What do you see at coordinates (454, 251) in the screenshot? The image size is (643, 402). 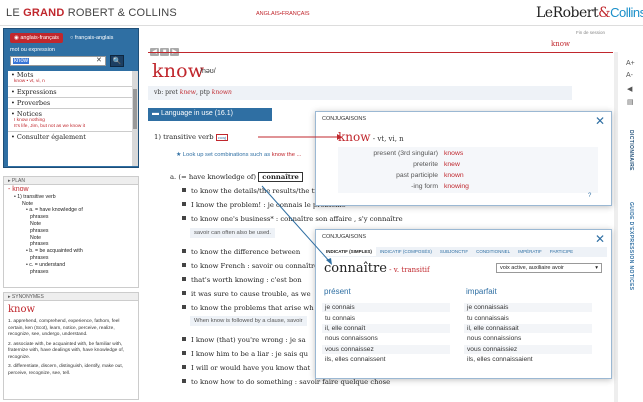 I see `tab-tense: SUBJONCTIF` at bounding box center [454, 251].